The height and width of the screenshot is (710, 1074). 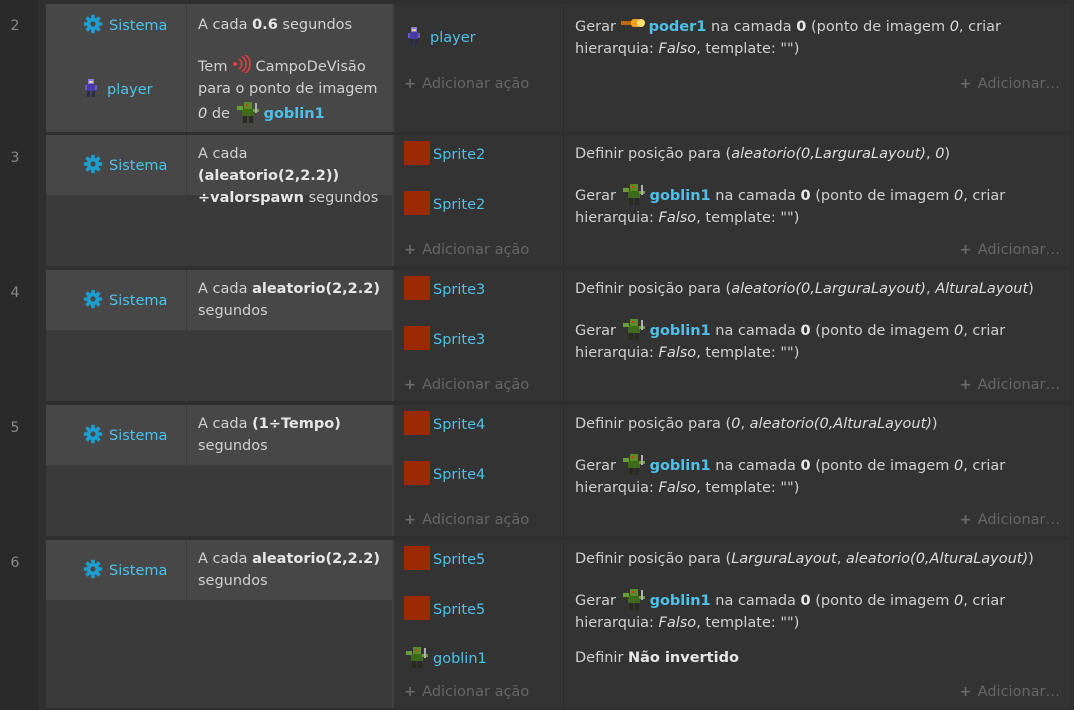 I want to click on object-name: Sprite4, so click(x=459, y=425).